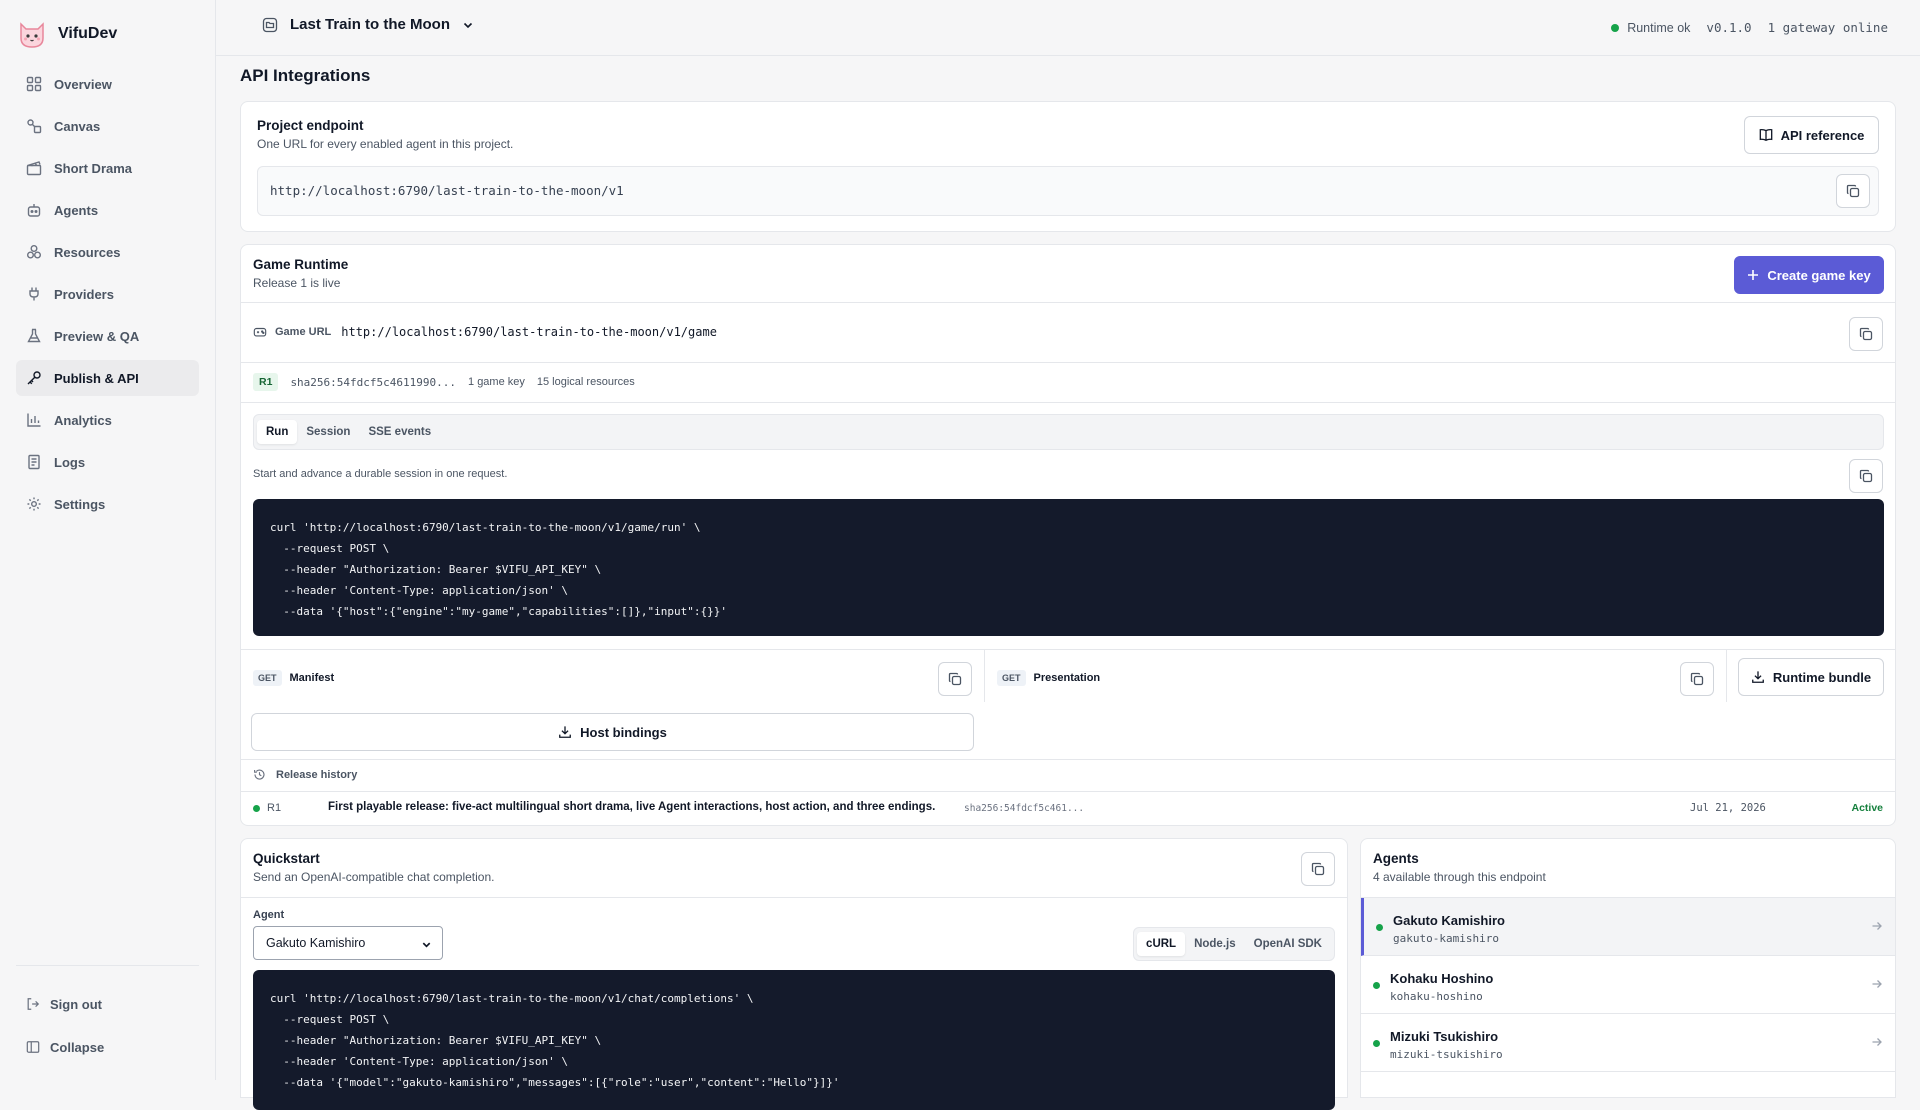  Describe the element at coordinates (328, 432) in the screenshot. I see `tab-session: Session` at that location.